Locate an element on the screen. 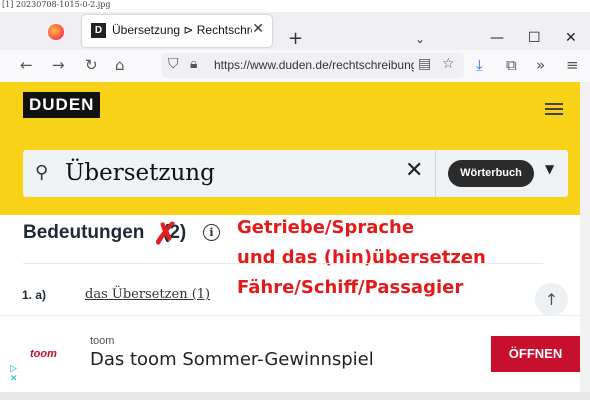 The image size is (590, 400). annotation-line-2: und das (hin)übersetzen is located at coordinates (361, 257).